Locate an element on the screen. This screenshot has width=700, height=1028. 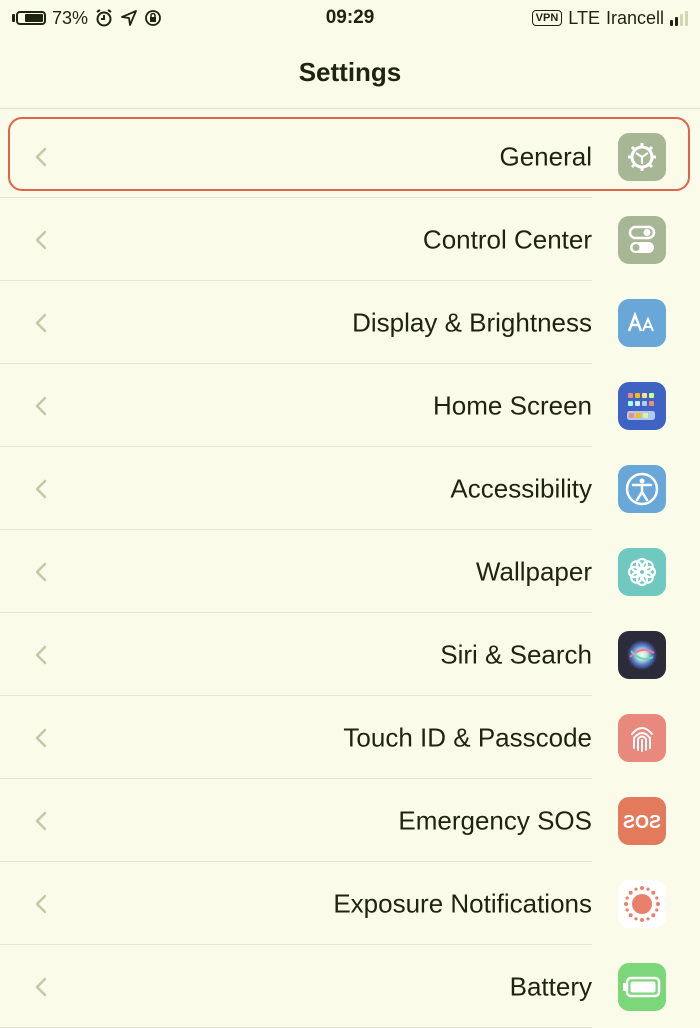
settings-item-label: Exposure Notifications is located at coordinates (462, 903).